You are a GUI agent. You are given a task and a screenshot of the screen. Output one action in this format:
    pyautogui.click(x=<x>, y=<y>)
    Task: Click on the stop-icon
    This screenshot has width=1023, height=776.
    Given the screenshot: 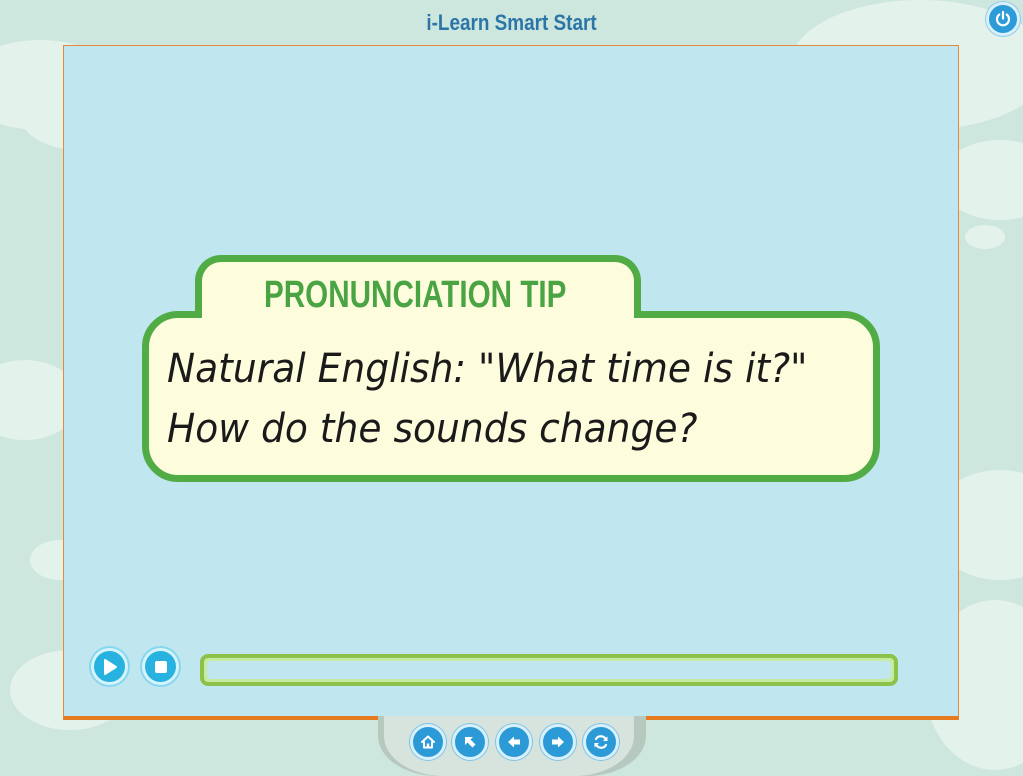 What is the action you would take?
    pyautogui.click(x=161, y=667)
    